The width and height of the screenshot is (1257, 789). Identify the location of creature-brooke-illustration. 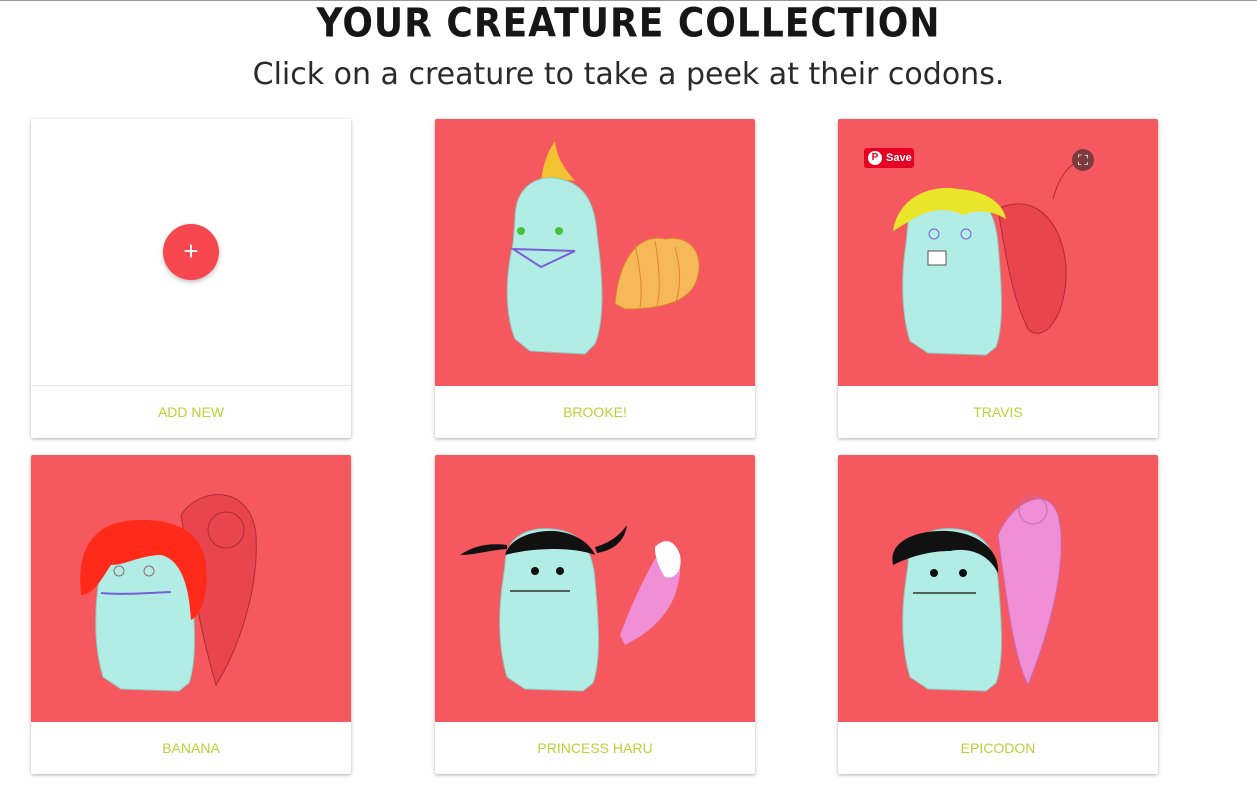
(603, 248).